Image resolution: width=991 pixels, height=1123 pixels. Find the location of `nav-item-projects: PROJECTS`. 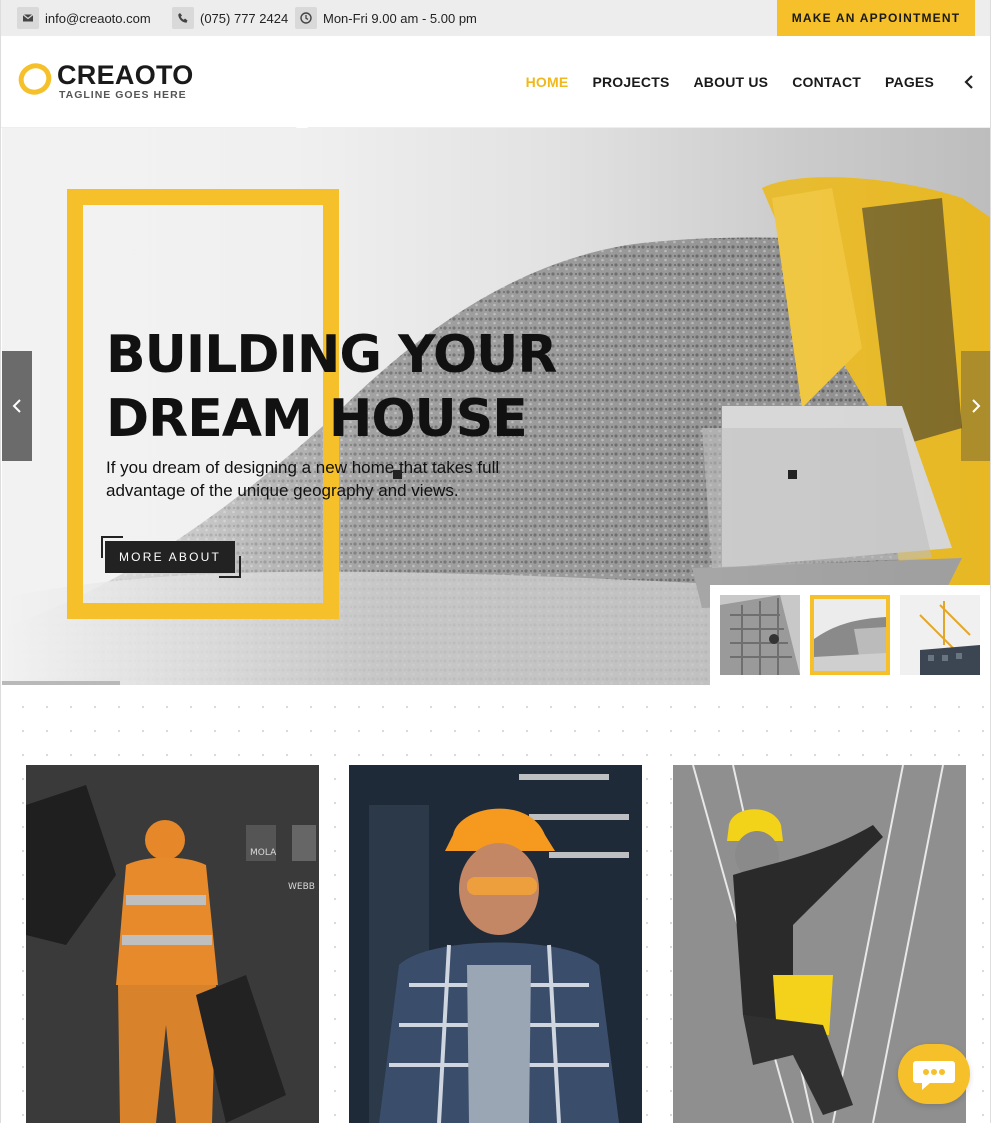

nav-item-projects: PROJECTS is located at coordinates (630, 82).